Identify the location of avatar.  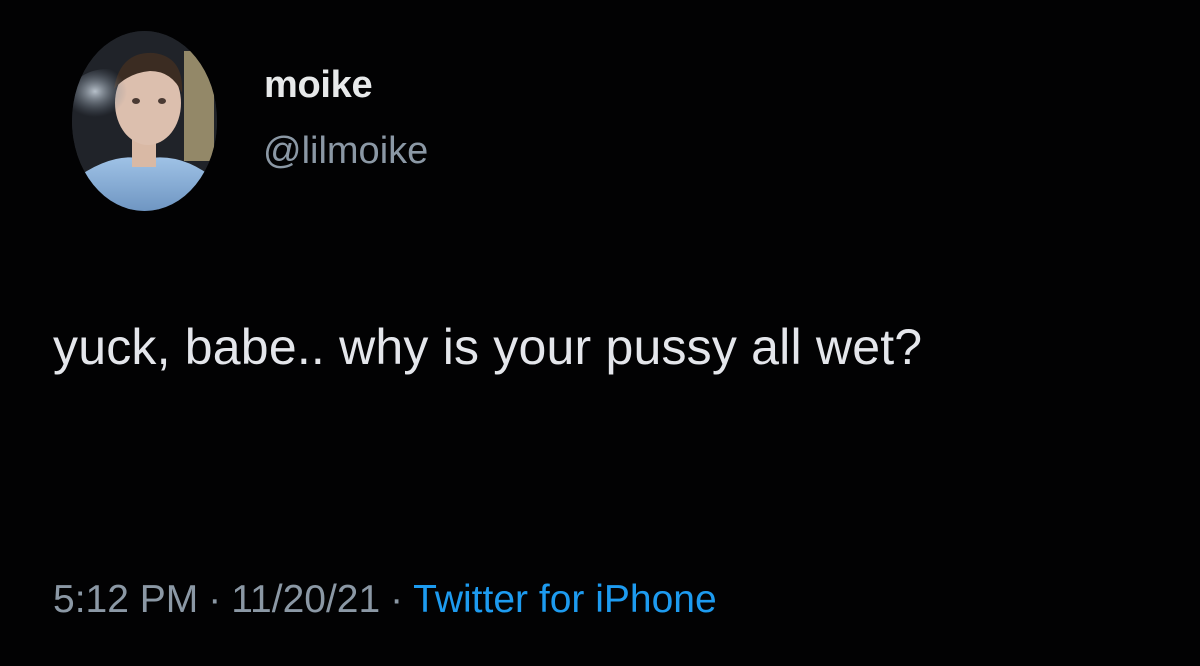
(144, 121).